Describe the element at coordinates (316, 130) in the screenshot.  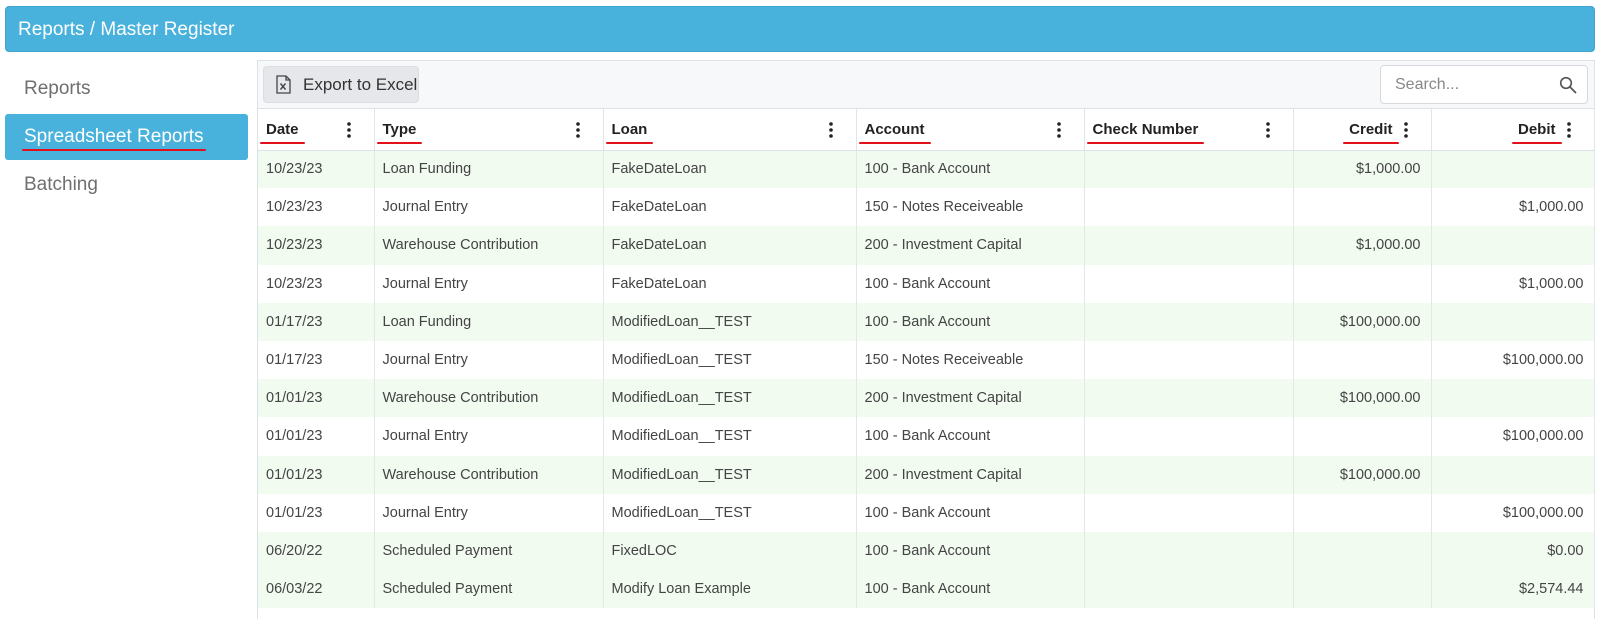
I see `column-header-date: Date` at that location.